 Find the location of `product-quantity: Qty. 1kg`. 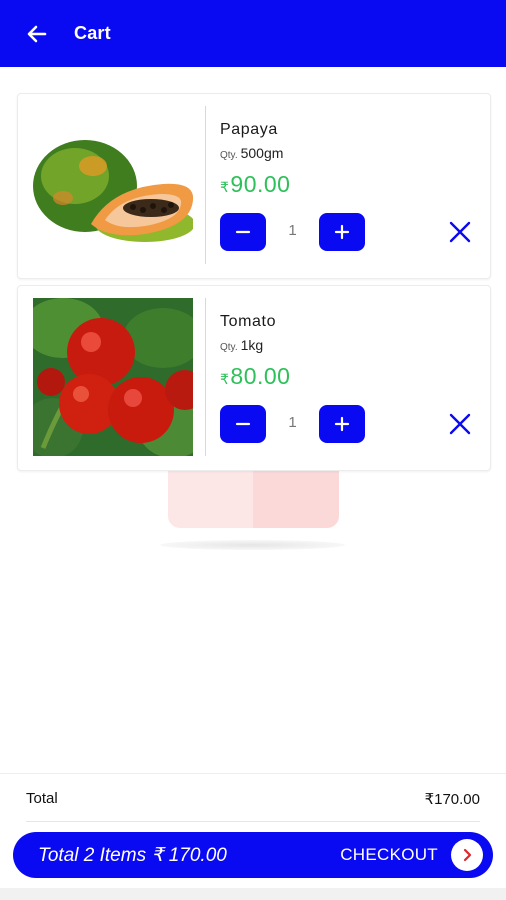

product-quantity: Qty. 1kg is located at coordinates (242, 345).